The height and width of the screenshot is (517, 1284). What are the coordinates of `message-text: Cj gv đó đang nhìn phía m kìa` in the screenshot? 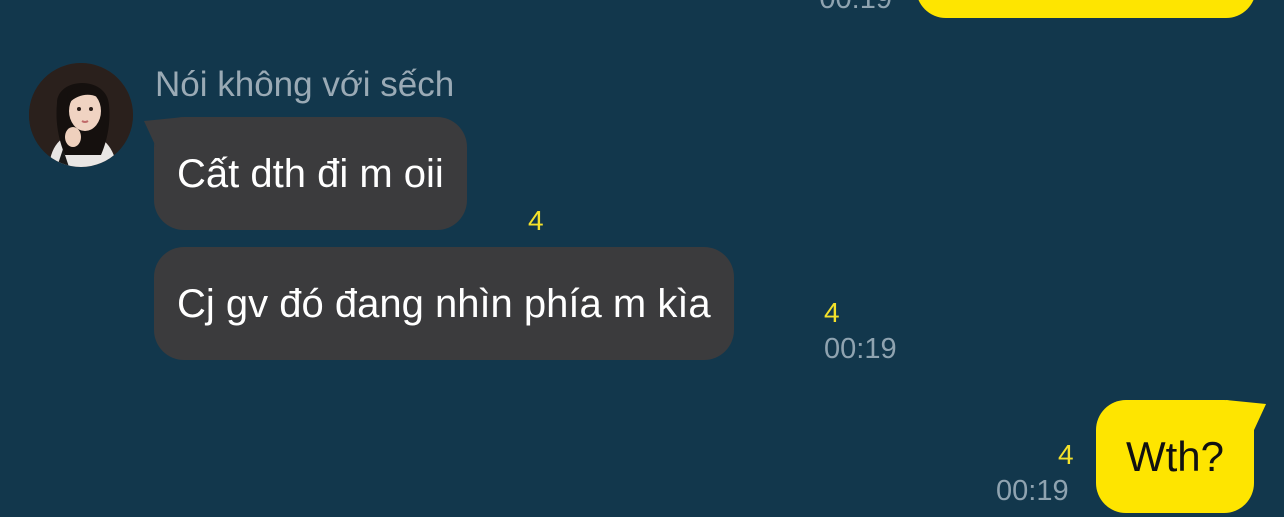 It's located at (444, 303).